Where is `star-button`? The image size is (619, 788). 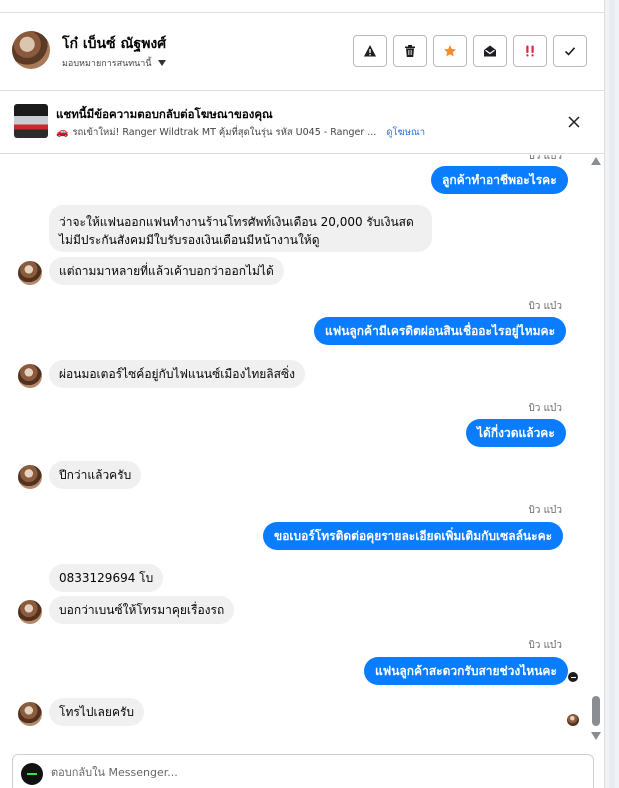 star-button is located at coordinates (450, 51).